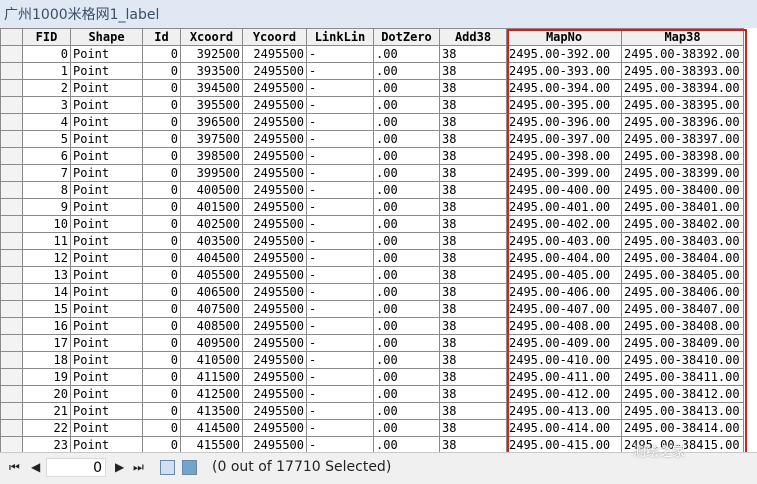 The height and width of the screenshot is (484, 757). What do you see at coordinates (564, 444) in the screenshot?
I see `table-cell: 2495.00-415.00` at bounding box center [564, 444].